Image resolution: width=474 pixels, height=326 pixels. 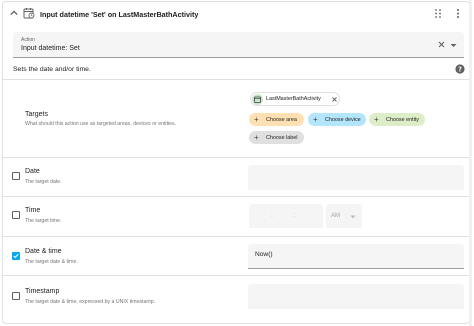 What do you see at coordinates (16, 296) in the screenshot?
I see `timestamp-checkbox` at bounding box center [16, 296].